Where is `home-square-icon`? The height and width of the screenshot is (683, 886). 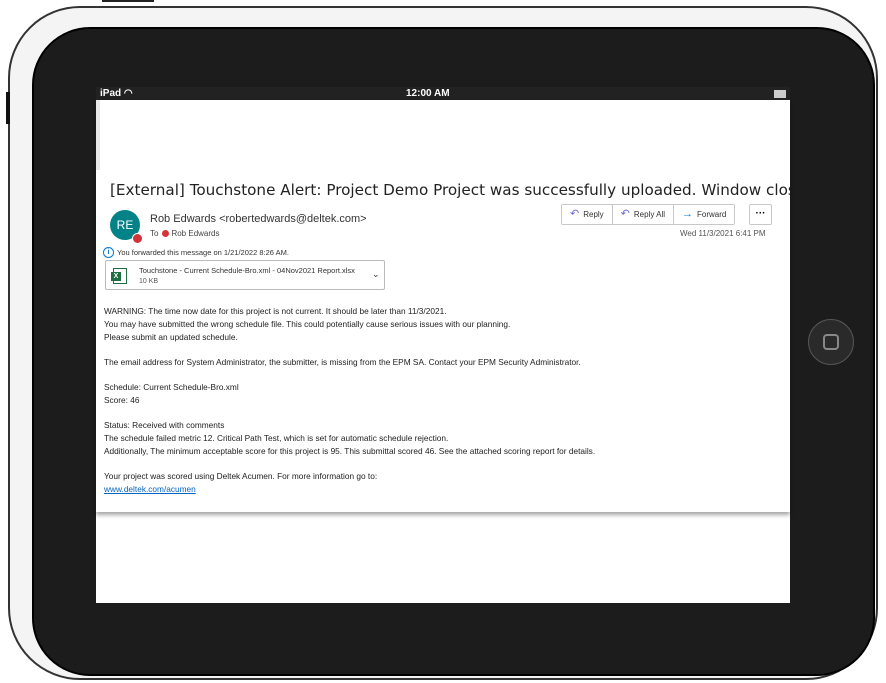 home-square-icon is located at coordinates (831, 342).